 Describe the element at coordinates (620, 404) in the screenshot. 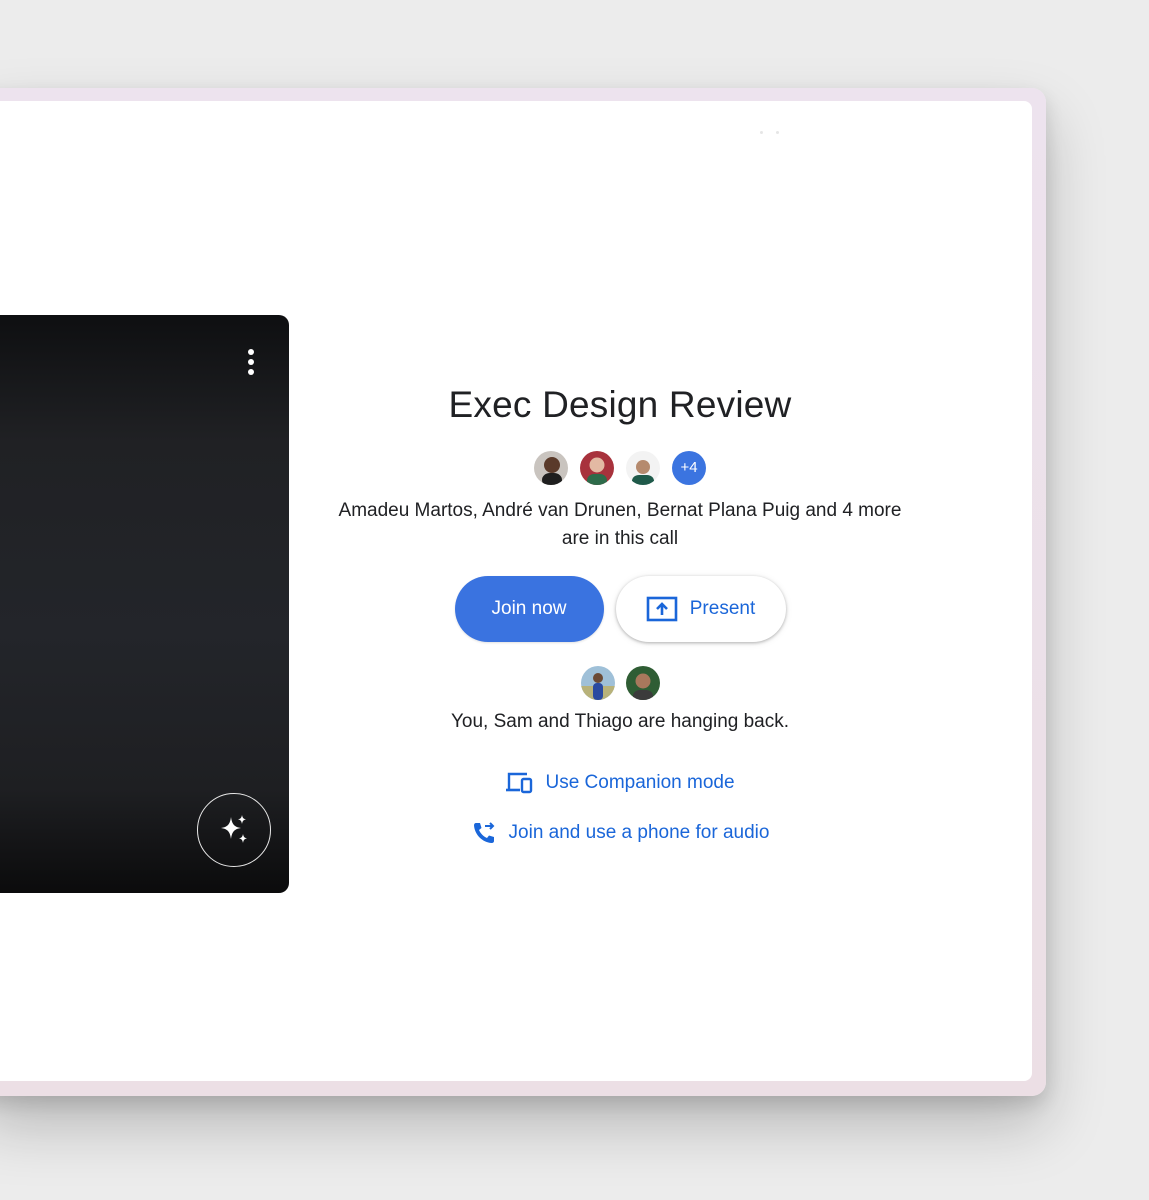

I see `meeting-title: Exec Design Review` at that location.